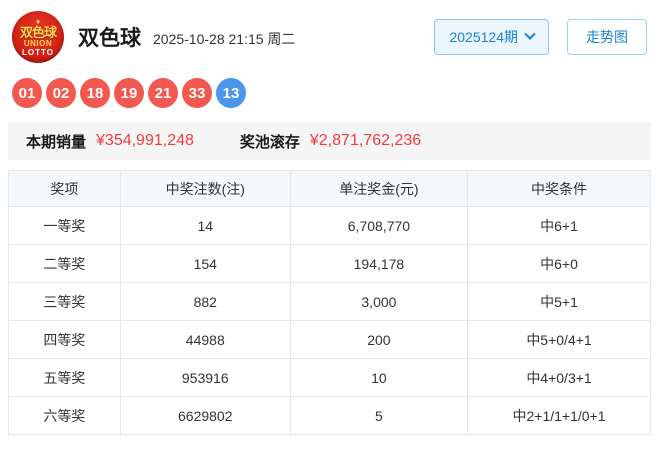 This screenshot has height=452, width=659. I want to click on logo-union-text: UNION, so click(38, 43).